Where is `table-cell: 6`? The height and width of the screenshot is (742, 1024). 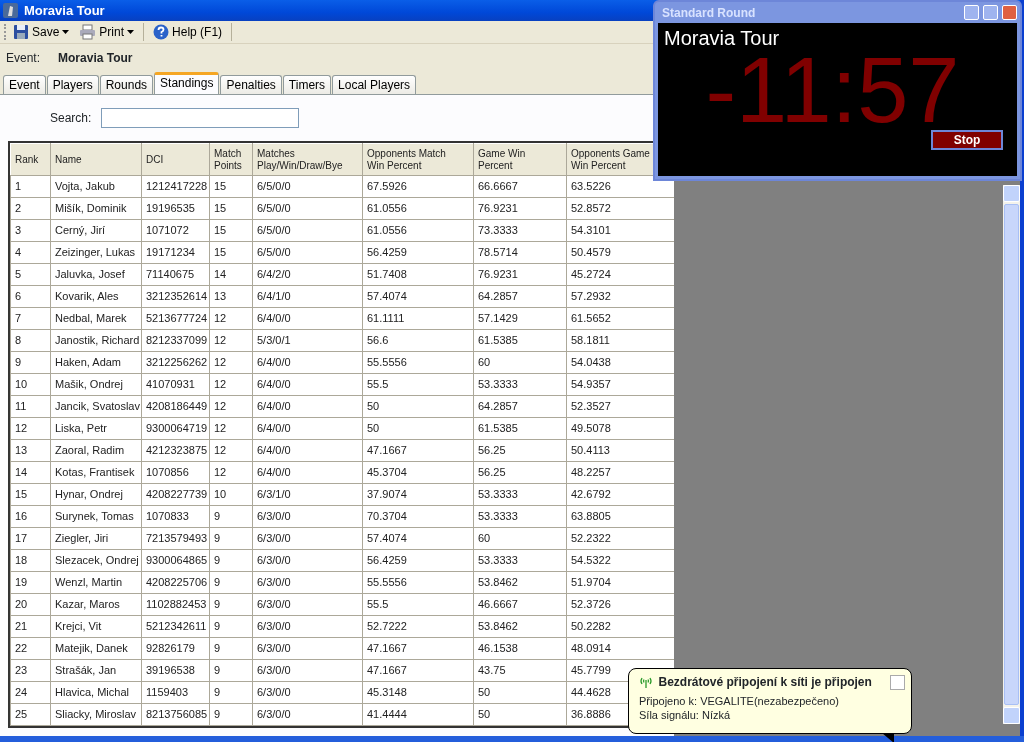 table-cell: 6 is located at coordinates (30, 296).